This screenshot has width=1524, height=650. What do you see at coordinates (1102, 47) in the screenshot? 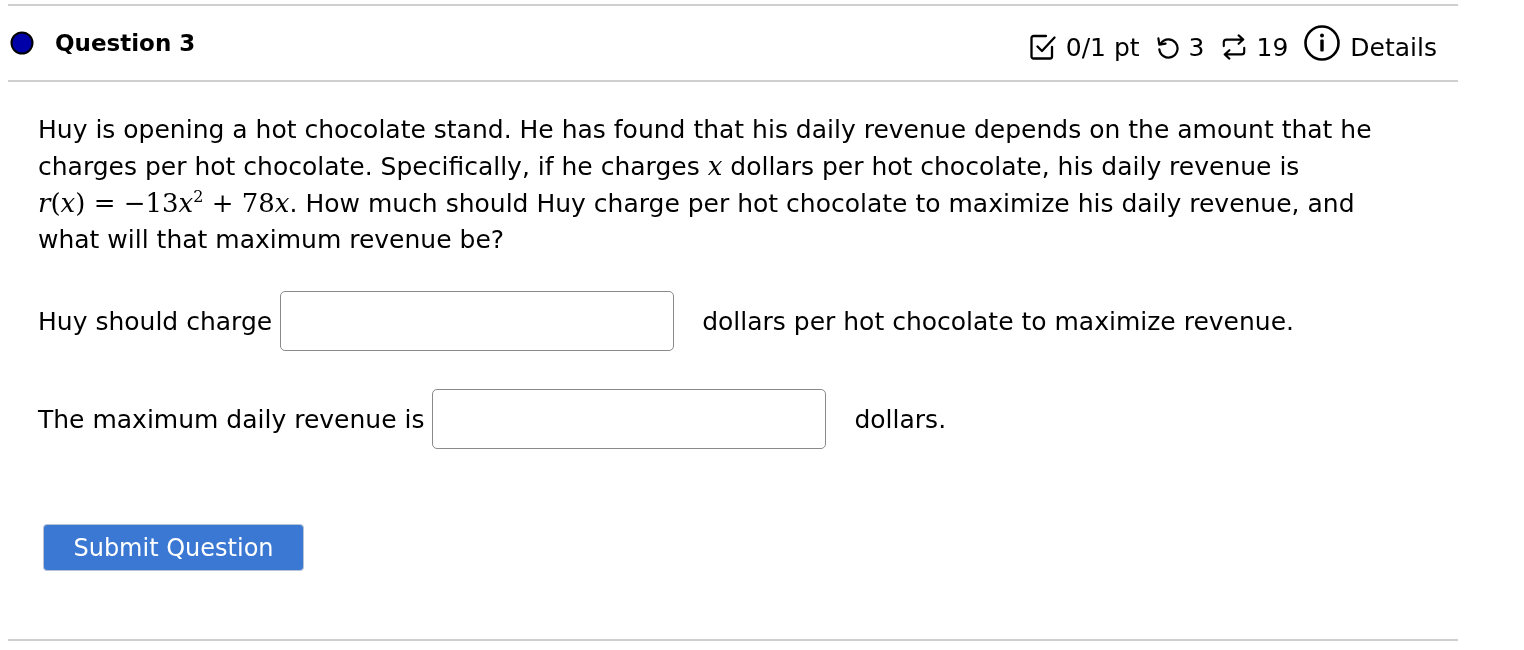
I see `score-text: 0/1 pt` at bounding box center [1102, 47].